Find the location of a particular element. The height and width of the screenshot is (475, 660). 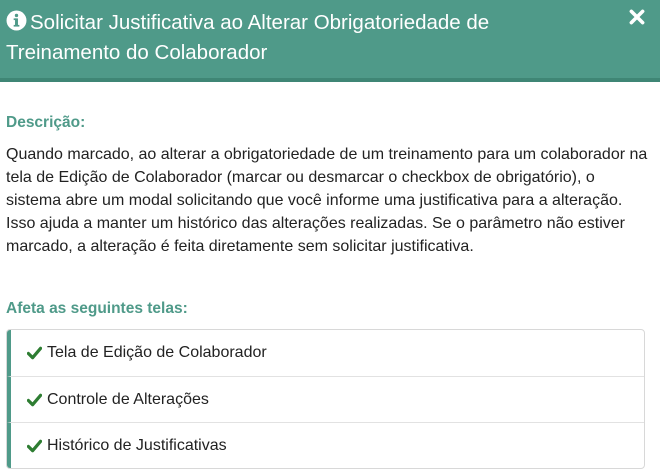

affected-screens-heading: Afeta as seguintes telas: is located at coordinates (97, 308).